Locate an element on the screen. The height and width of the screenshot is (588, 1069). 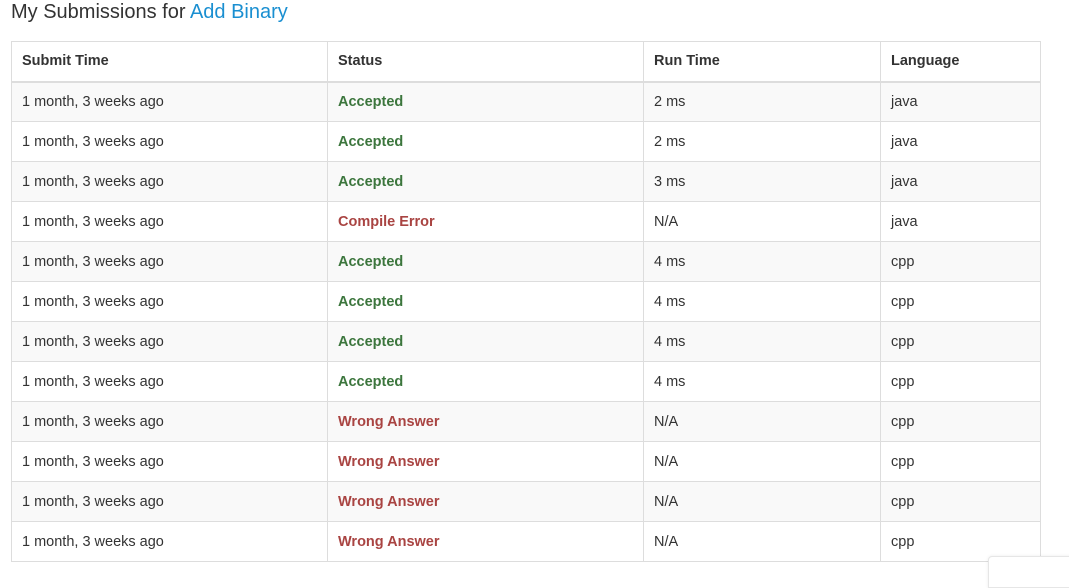
column-header-status: Status is located at coordinates (485, 62).